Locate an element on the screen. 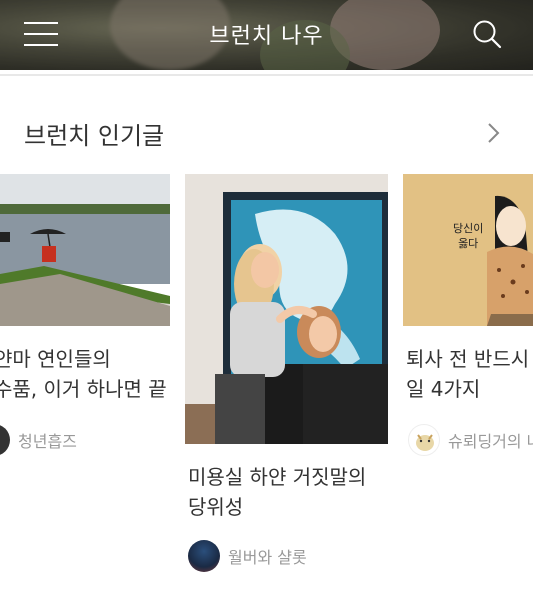  author-name: 슈뢰딩거의 냐 is located at coordinates (490, 441).